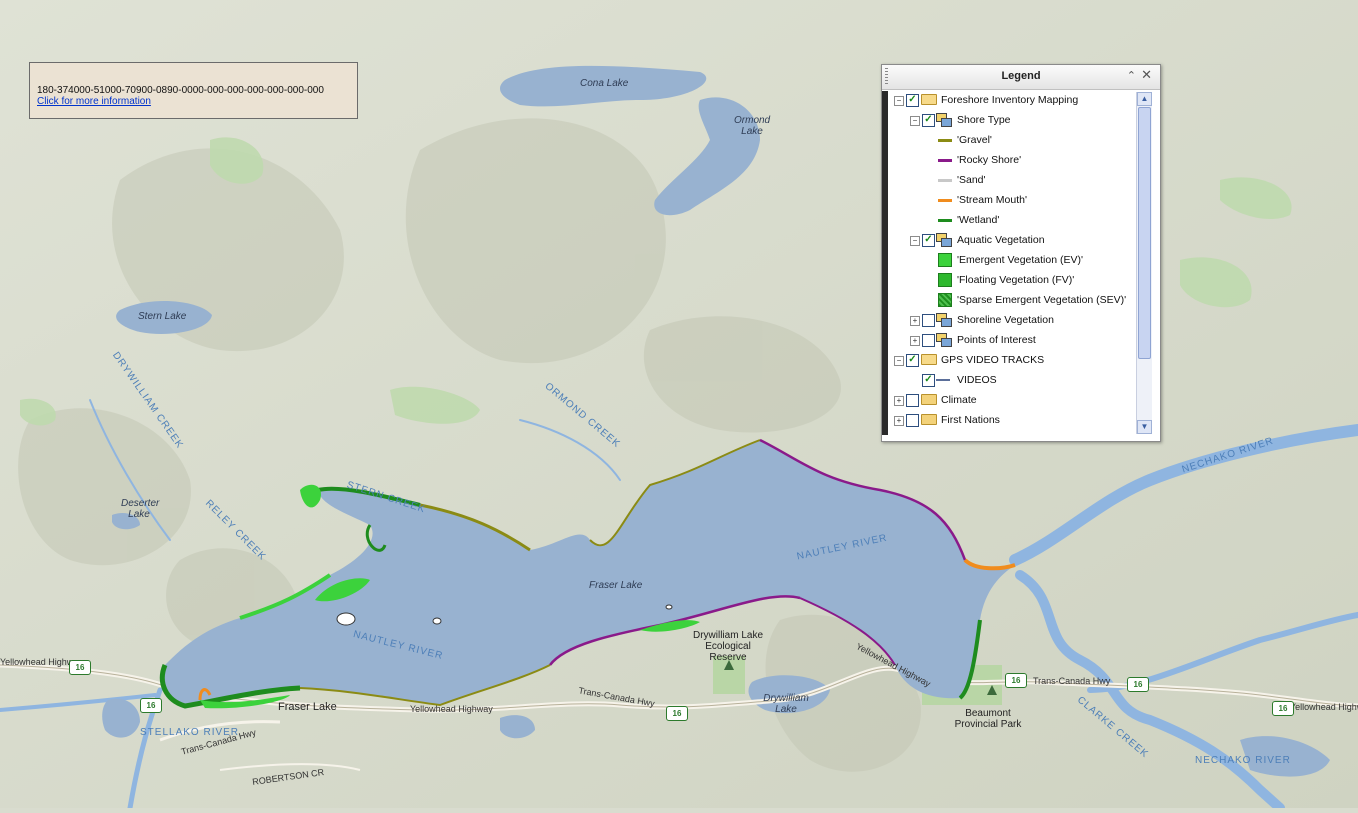  What do you see at coordinates (992, 200) in the screenshot?
I see `legend-item-label: 'Stream Mouth'` at bounding box center [992, 200].